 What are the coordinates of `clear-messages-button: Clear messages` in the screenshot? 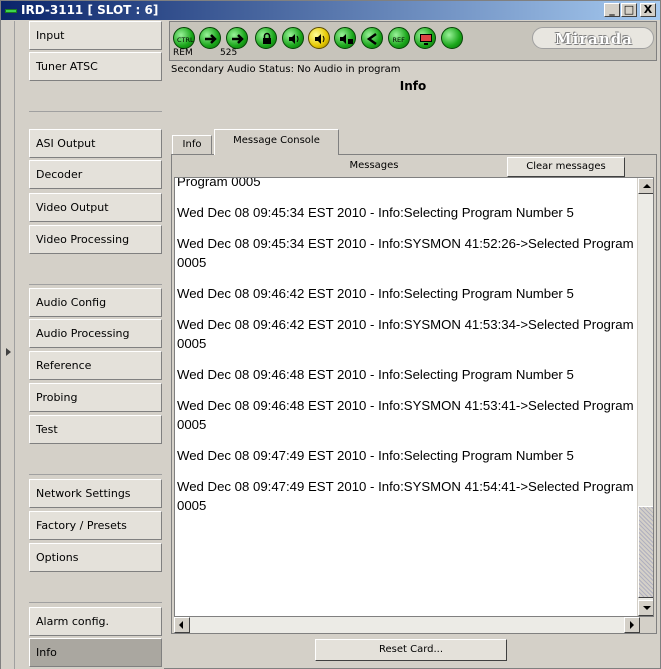 It's located at (566, 167).